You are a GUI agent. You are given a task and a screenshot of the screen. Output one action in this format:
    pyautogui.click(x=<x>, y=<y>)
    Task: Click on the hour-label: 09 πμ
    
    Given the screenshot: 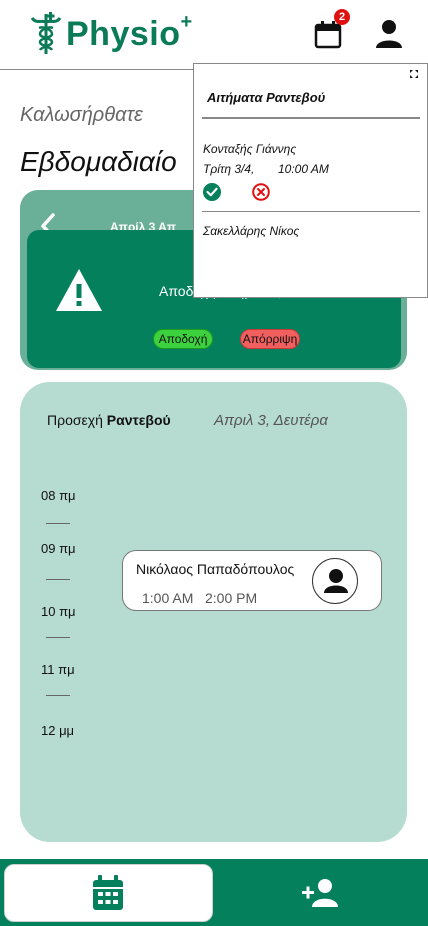 What is the action you would take?
    pyautogui.click(x=58, y=548)
    